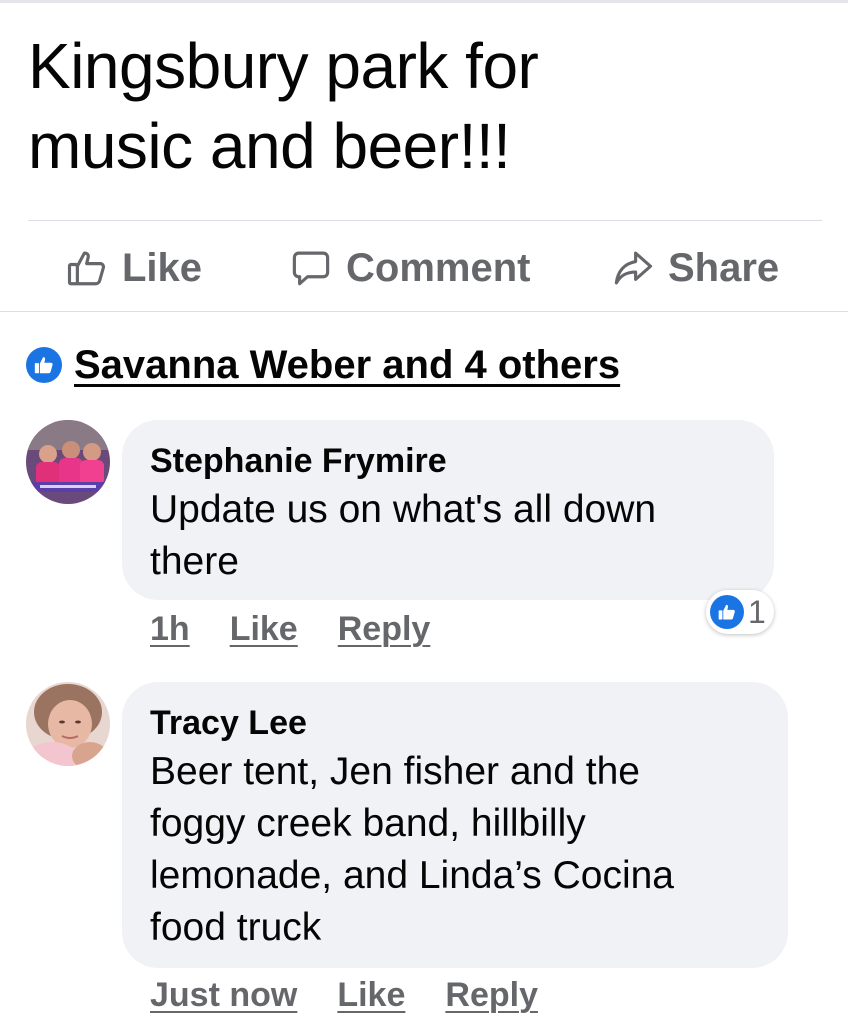  Describe the element at coordinates (418, 106) in the screenshot. I see `post-text: Kingsbury park for music and beer!!!` at that location.